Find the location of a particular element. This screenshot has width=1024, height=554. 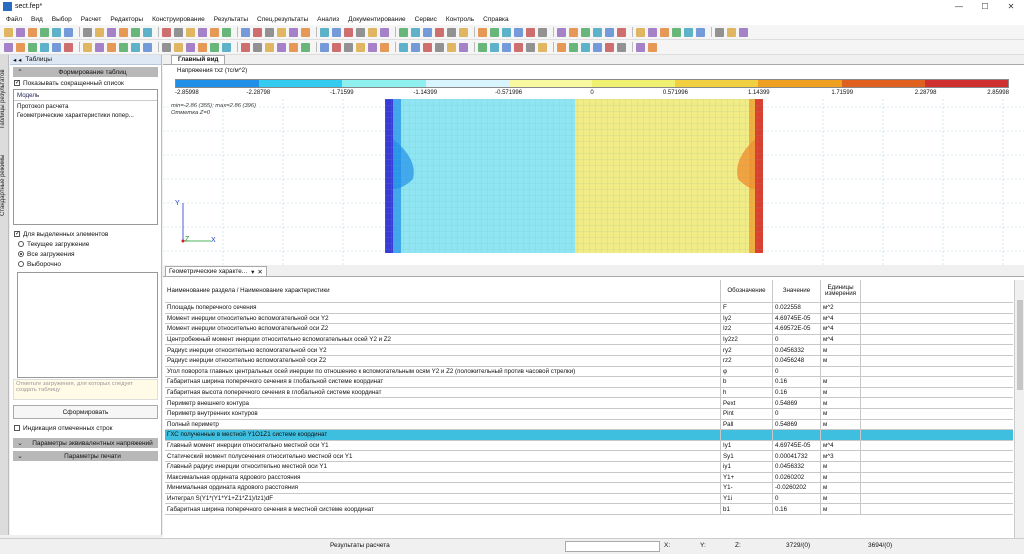

cell-value: 0.022558 is located at coordinates (797, 308).